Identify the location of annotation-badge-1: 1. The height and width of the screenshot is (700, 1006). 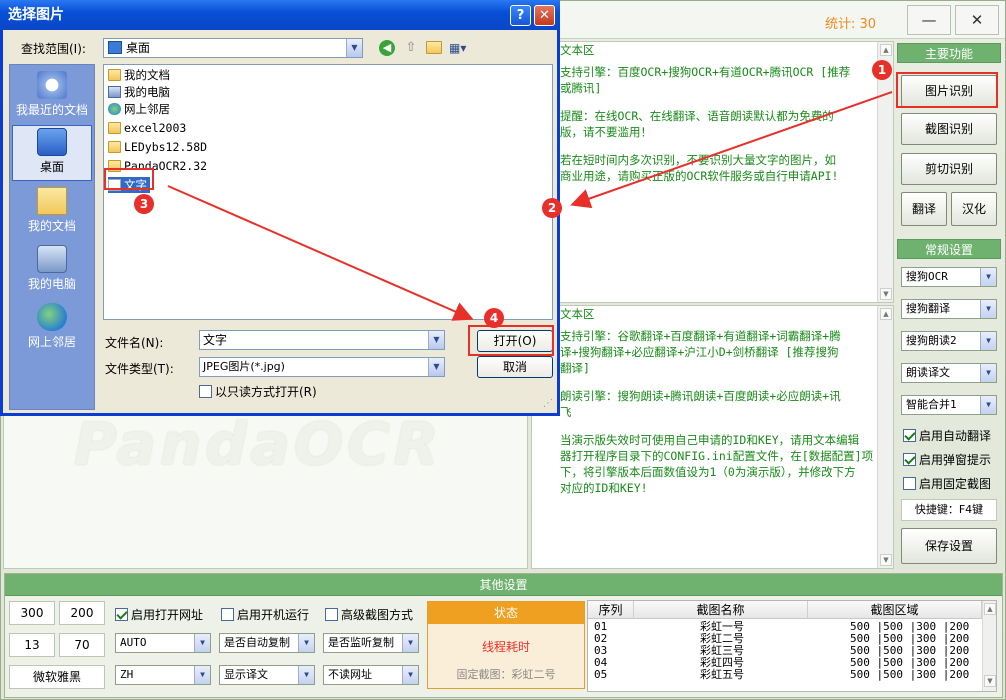
(882, 70).